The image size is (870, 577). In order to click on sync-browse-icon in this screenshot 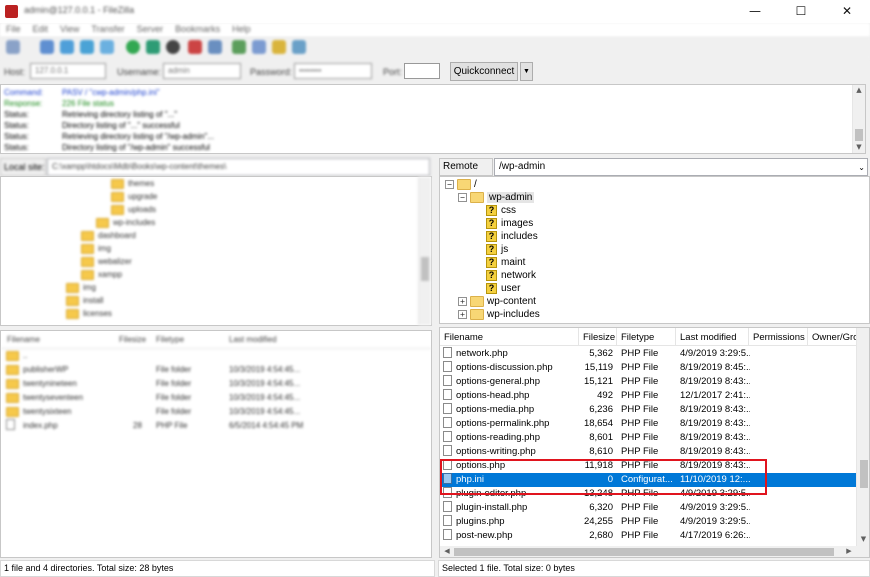, I will do `click(279, 47)`.